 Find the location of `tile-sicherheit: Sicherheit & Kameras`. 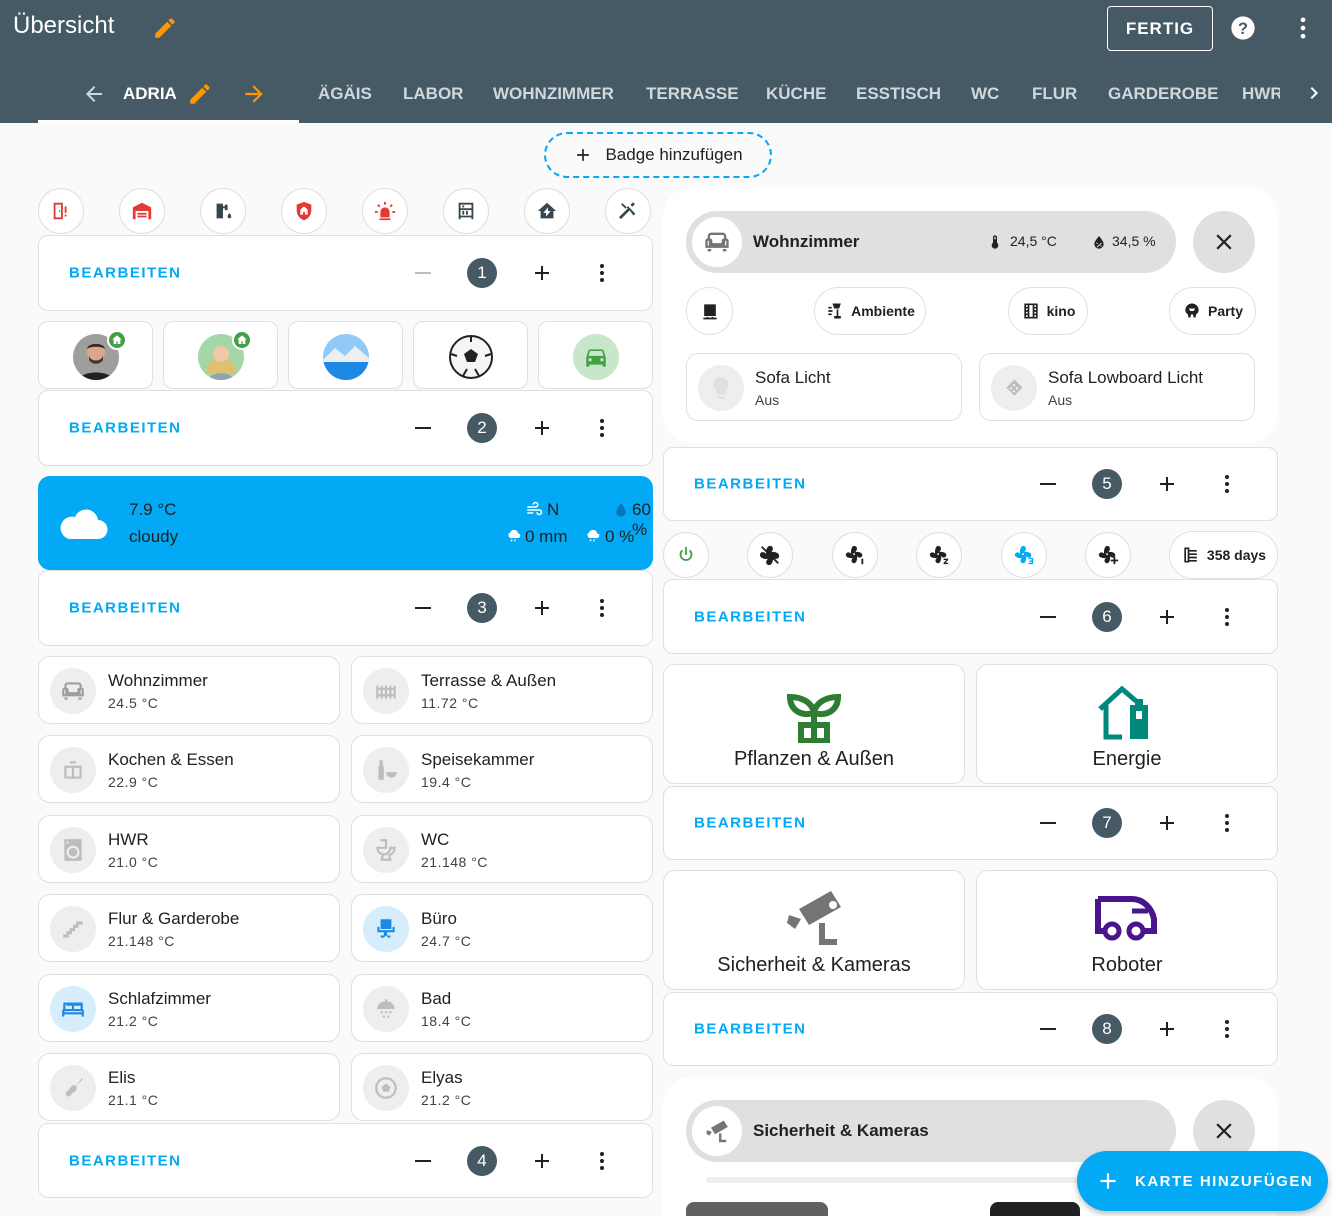

tile-sicherheit: Sicherheit & Kameras is located at coordinates (814, 930).